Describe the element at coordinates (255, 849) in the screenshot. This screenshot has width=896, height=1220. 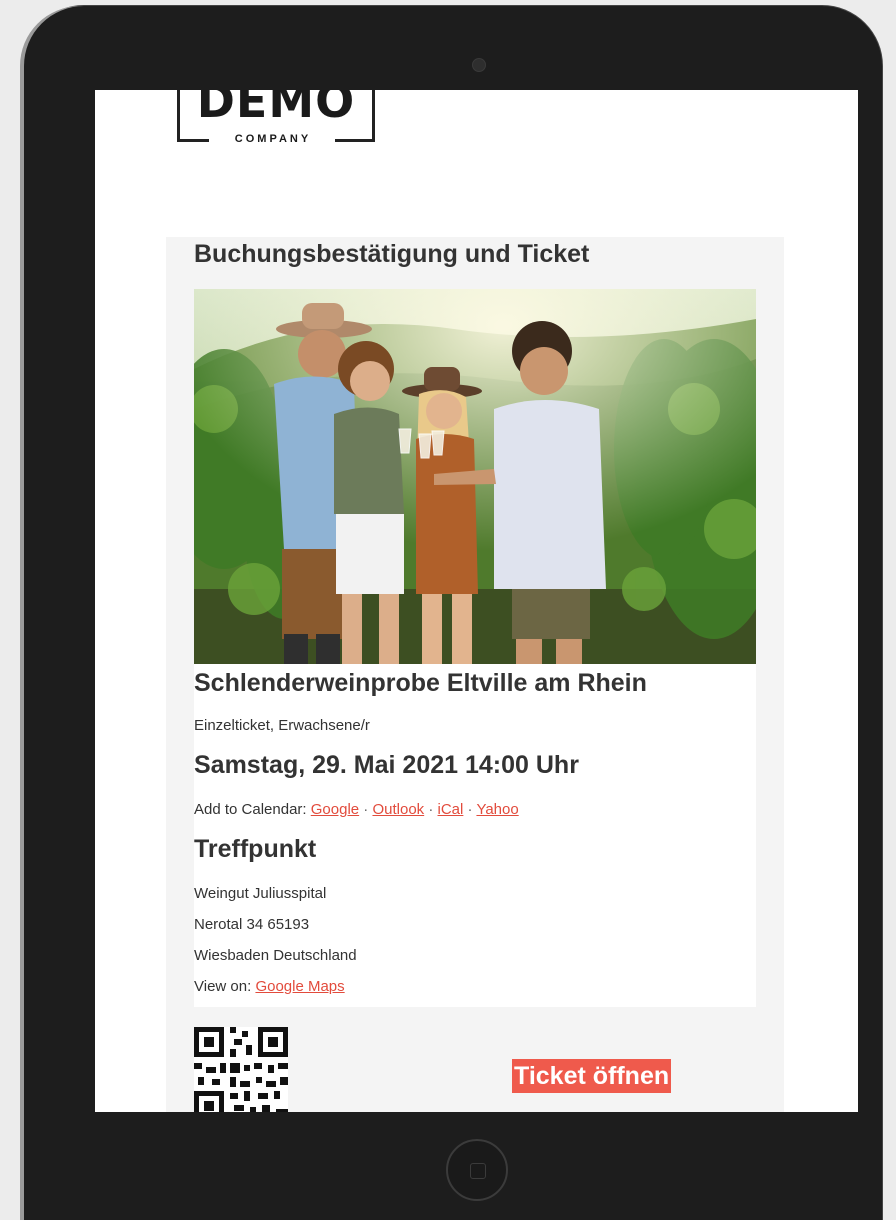
I see `meeting-point-title: Treffpunkt` at that location.